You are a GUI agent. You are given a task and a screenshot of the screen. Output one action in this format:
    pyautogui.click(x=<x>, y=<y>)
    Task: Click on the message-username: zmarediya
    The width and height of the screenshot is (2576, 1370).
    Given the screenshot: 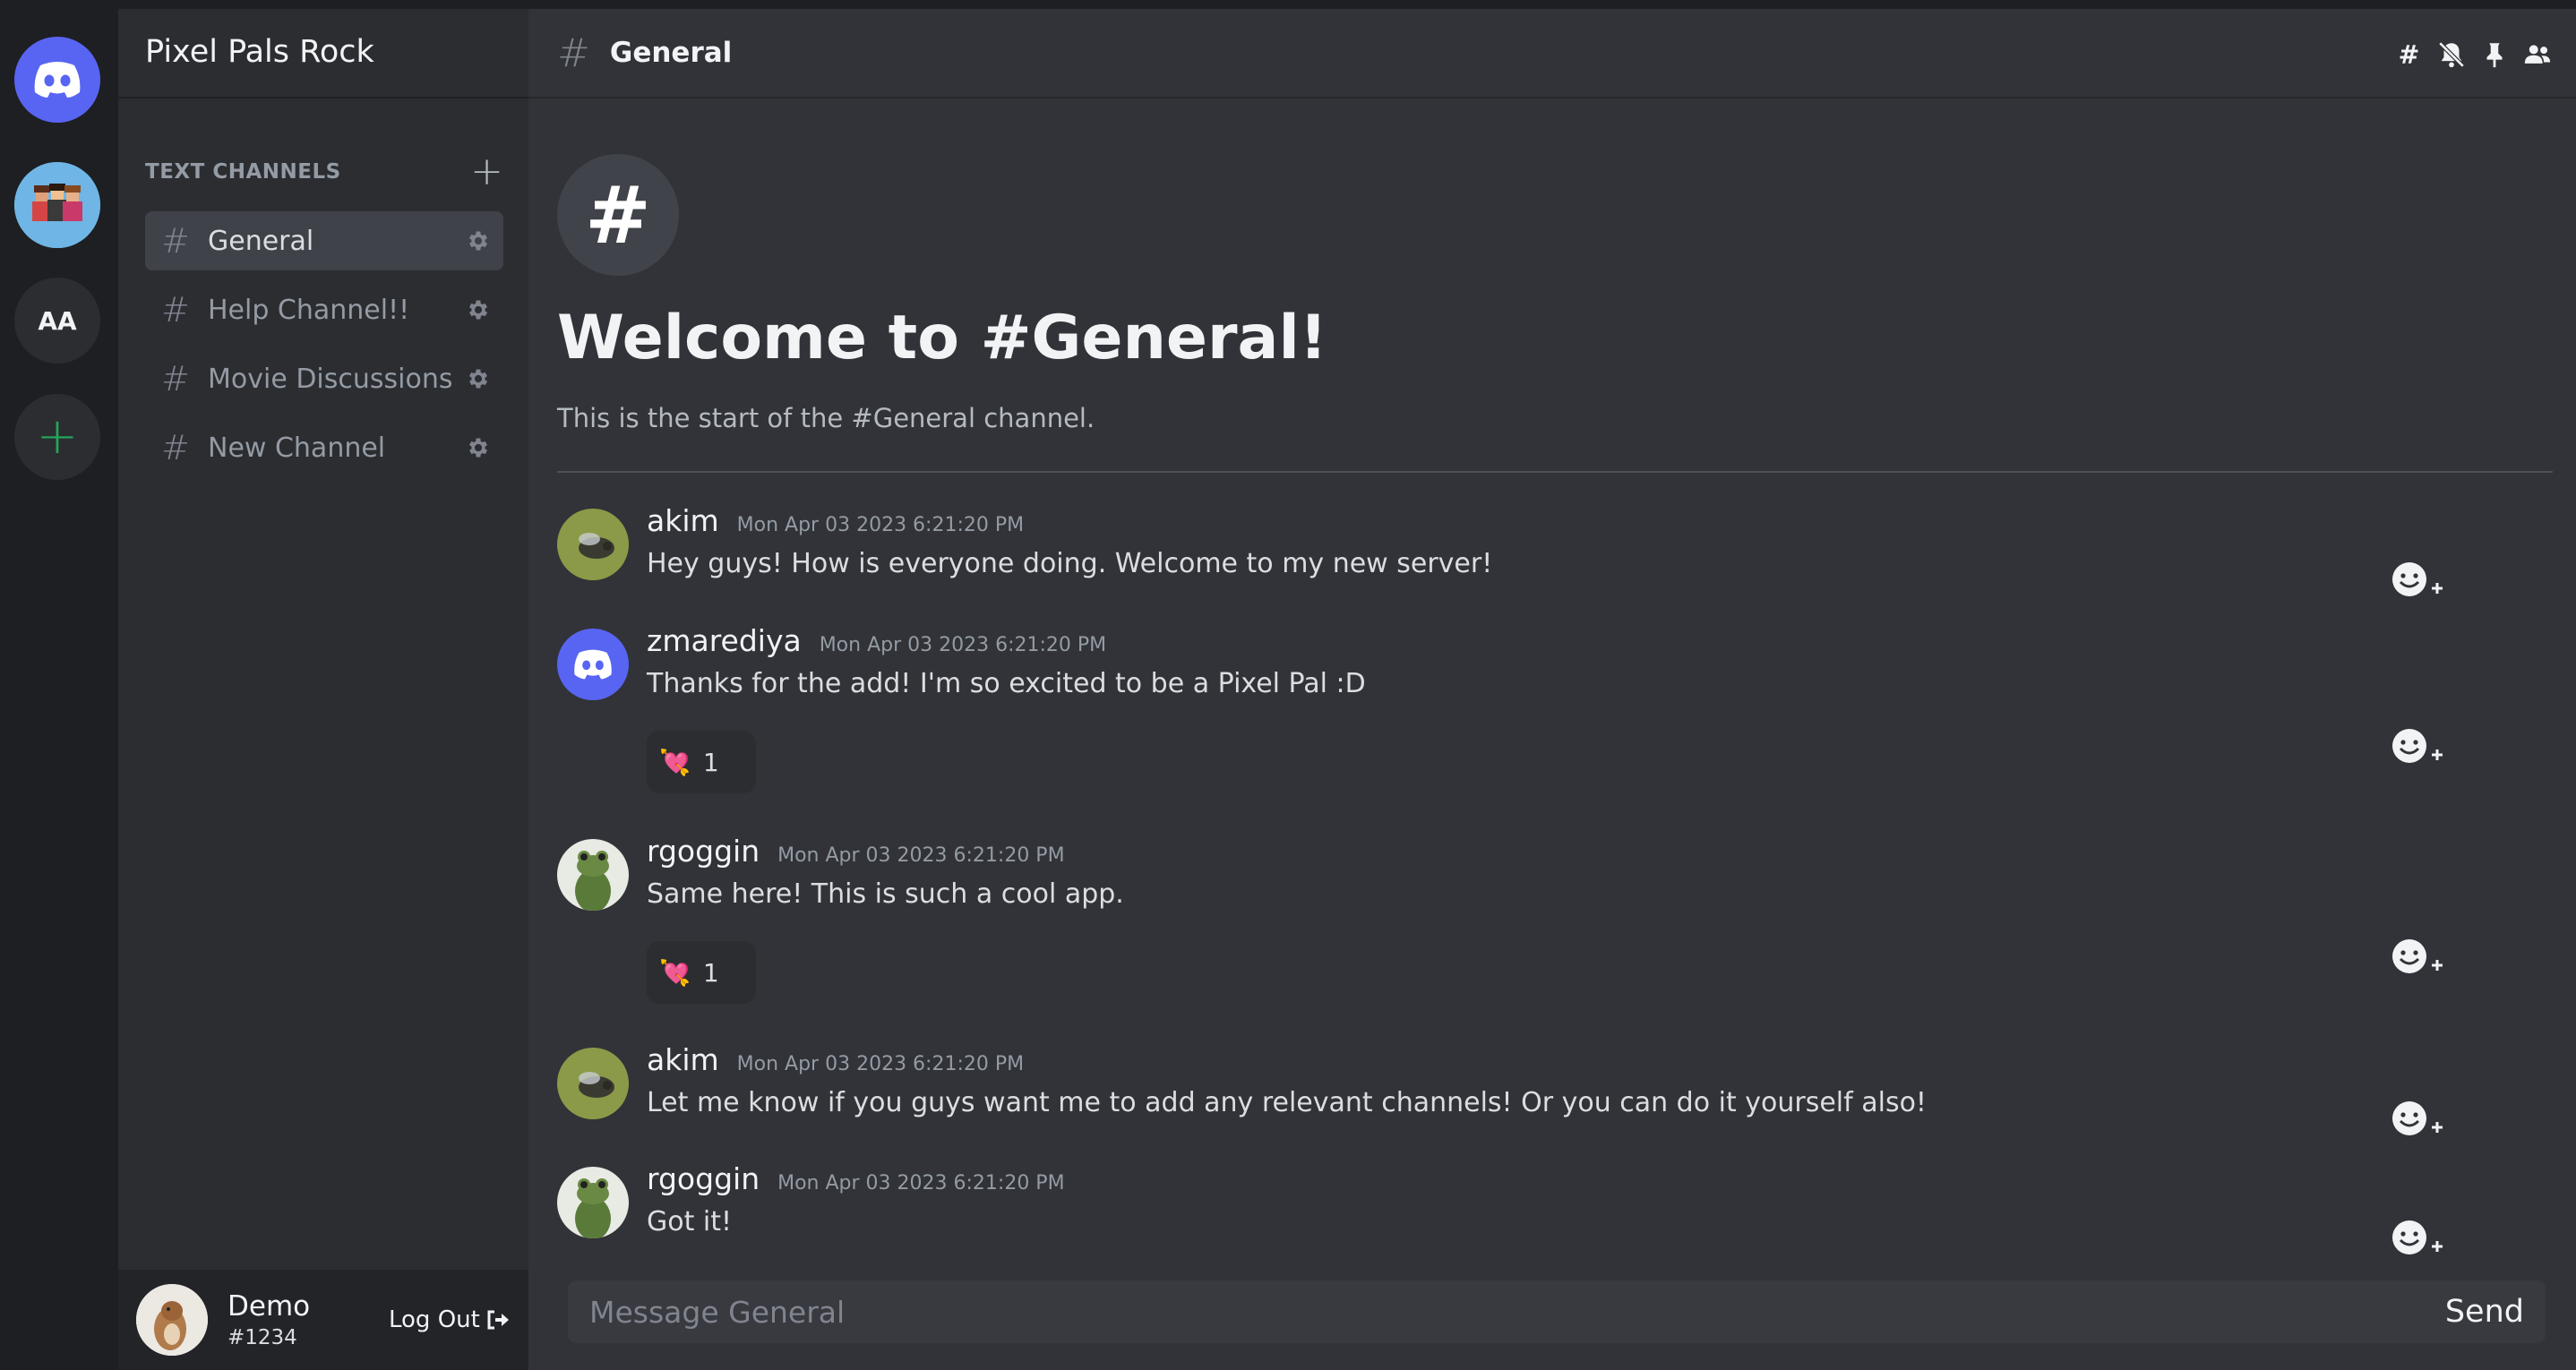 What is the action you would take?
    pyautogui.click(x=724, y=640)
    